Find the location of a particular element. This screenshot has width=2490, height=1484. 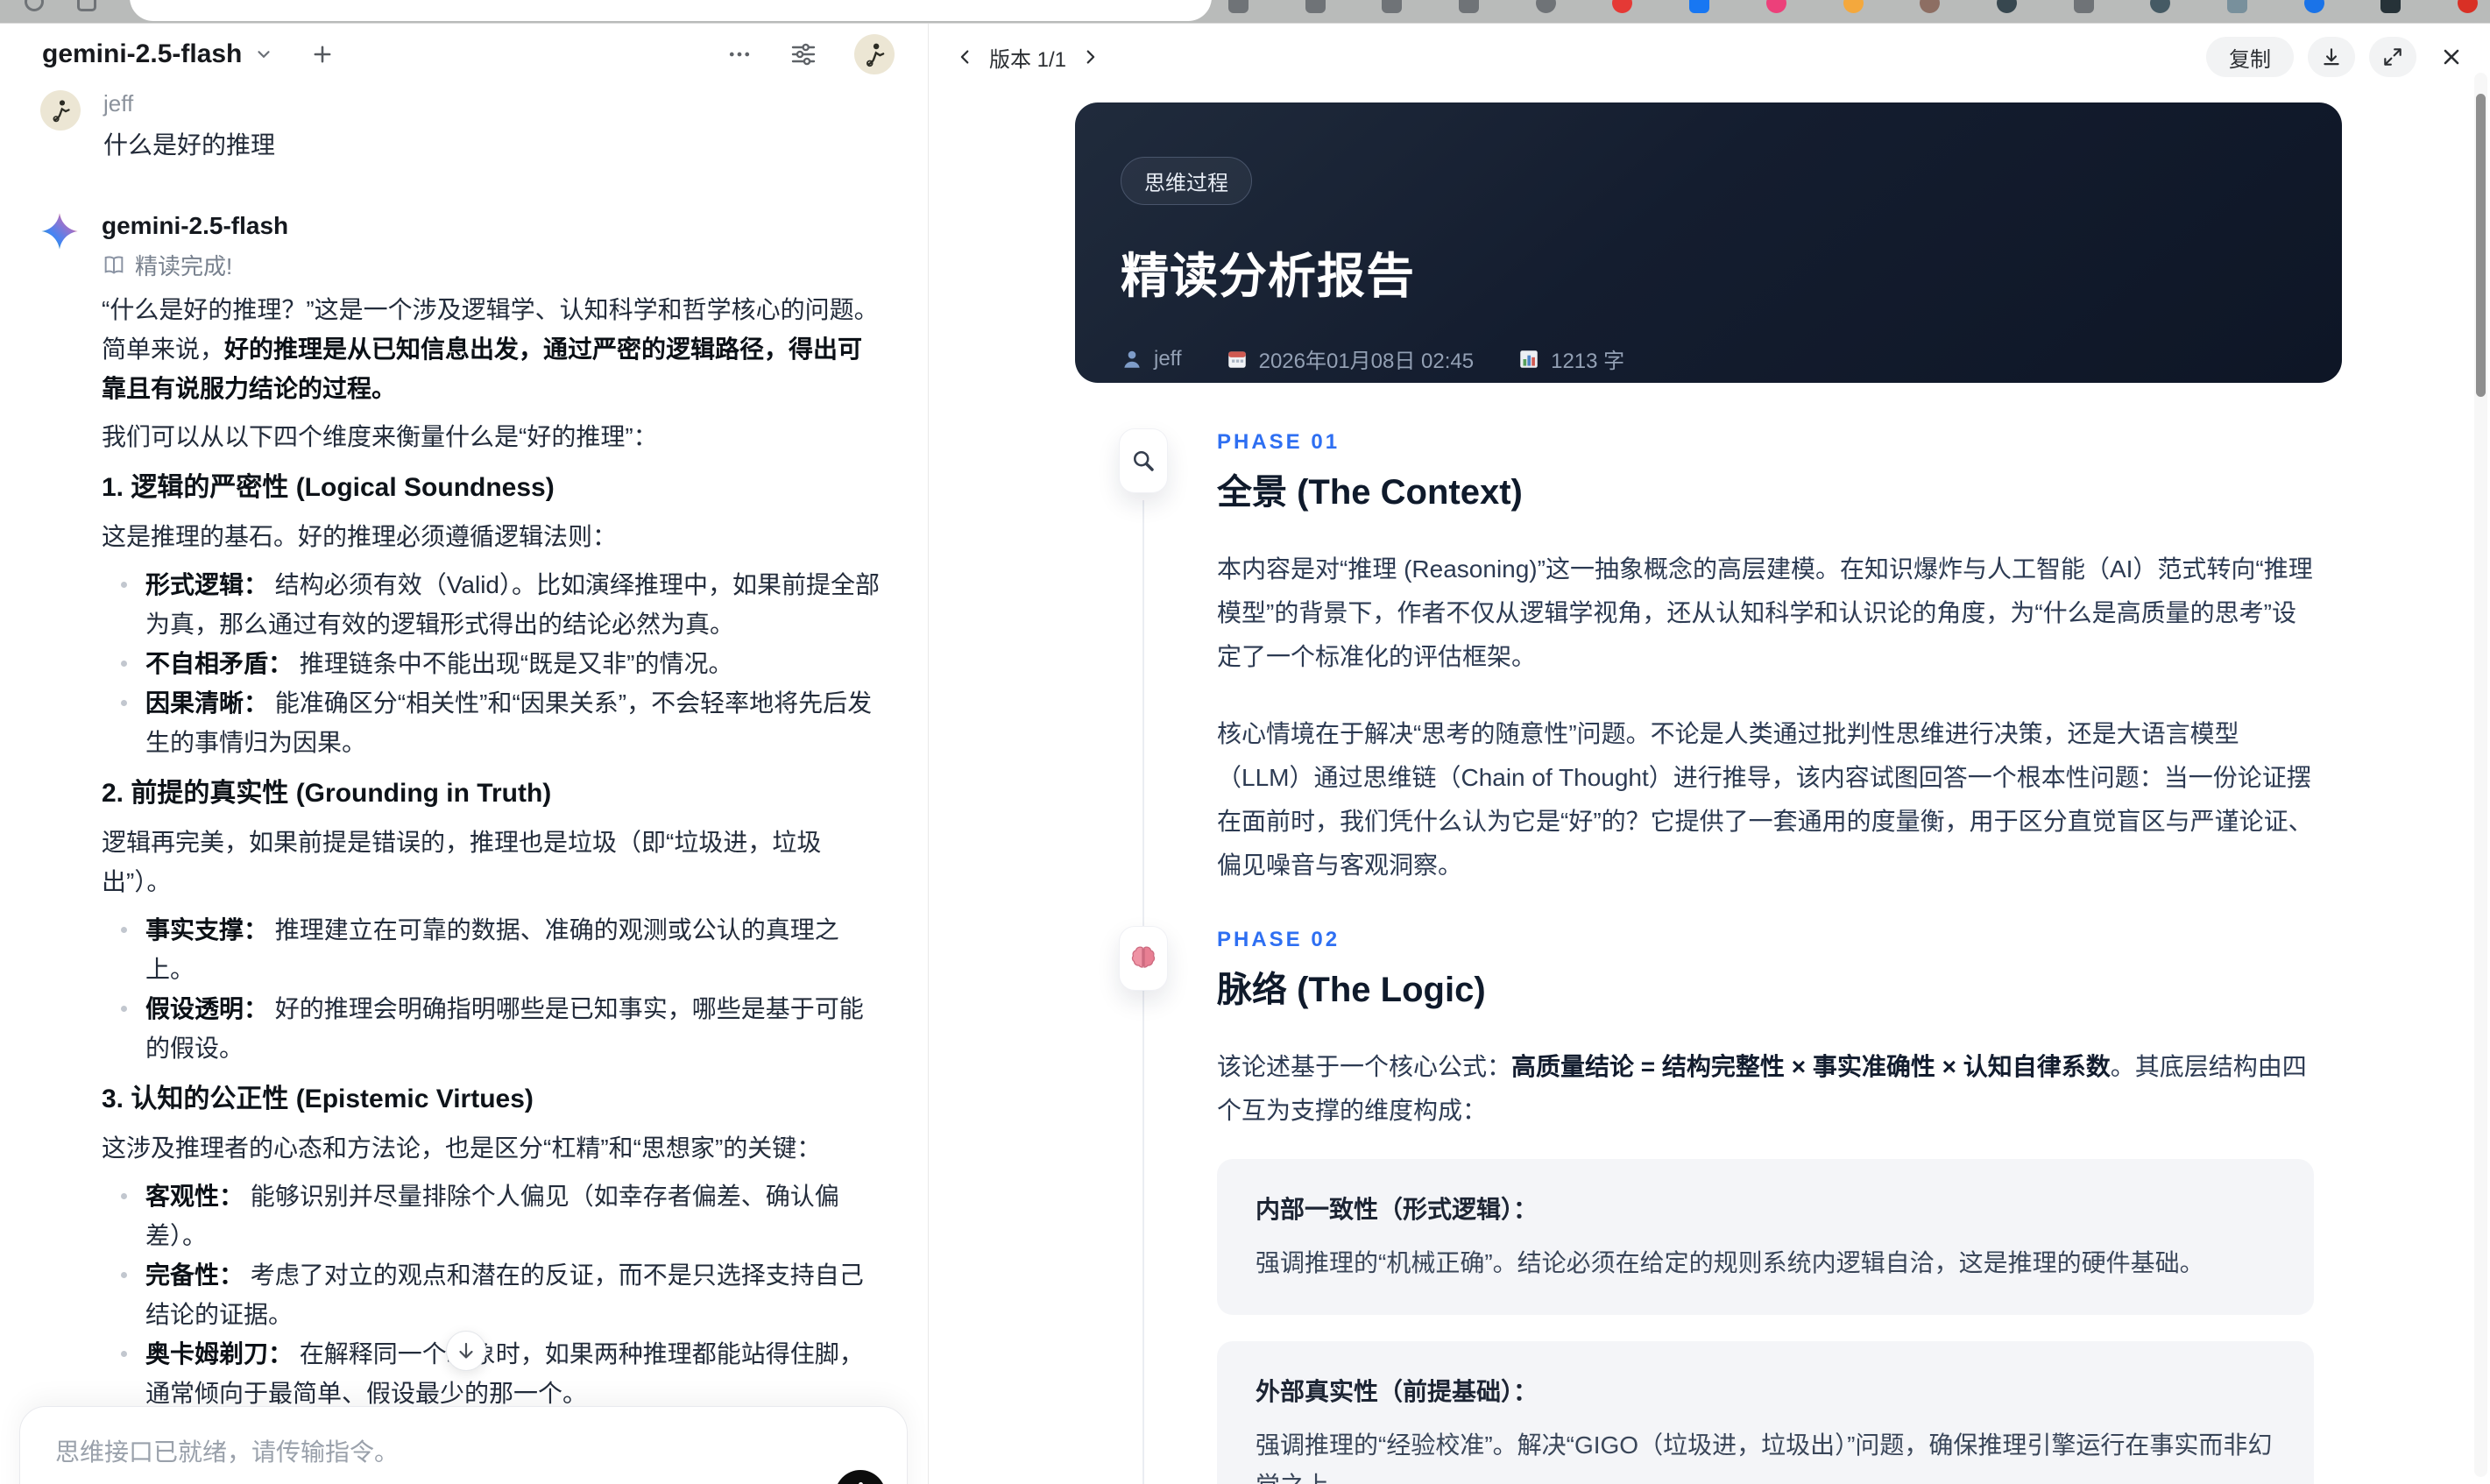

new-chat-button is located at coordinates (323, 54).